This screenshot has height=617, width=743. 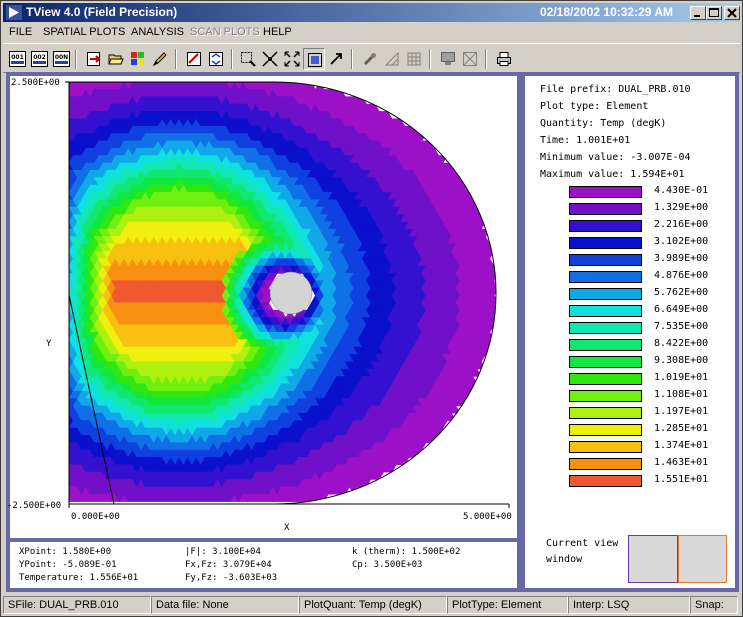 What do you see at coordinates (68, 565) in the screenshot?
I see `probe-ypoint: YPoint: -5.089E-01` at bounding box center [68, 565].